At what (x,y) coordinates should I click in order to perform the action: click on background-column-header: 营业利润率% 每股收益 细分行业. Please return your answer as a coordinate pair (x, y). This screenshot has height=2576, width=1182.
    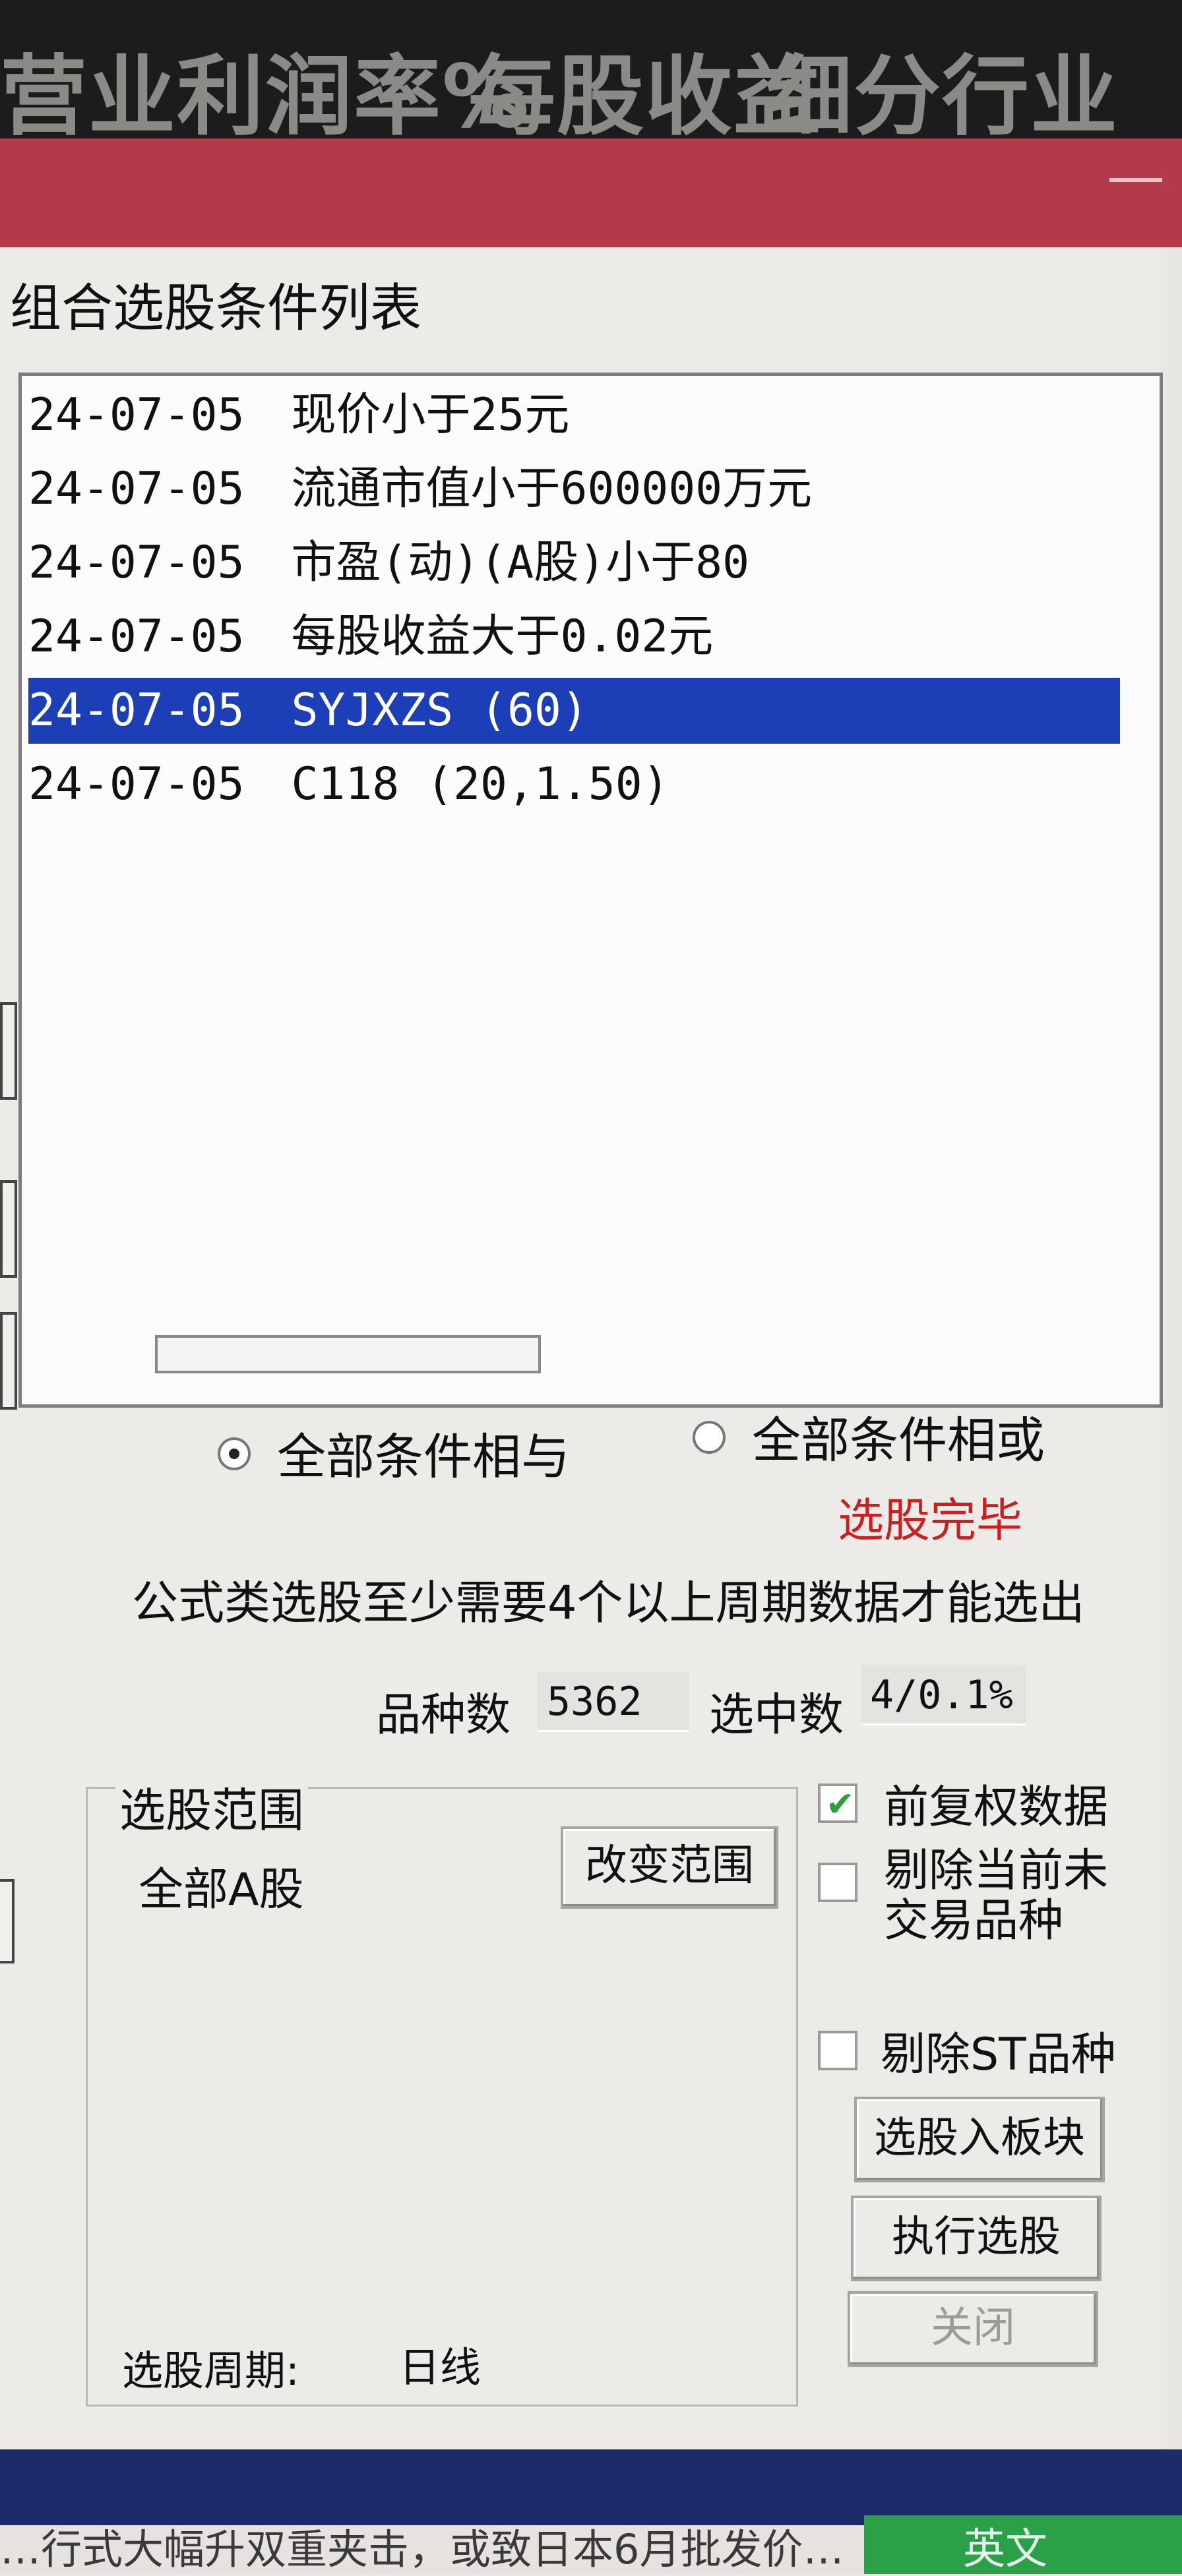
    Looking at the image, I should click on (591, 74).